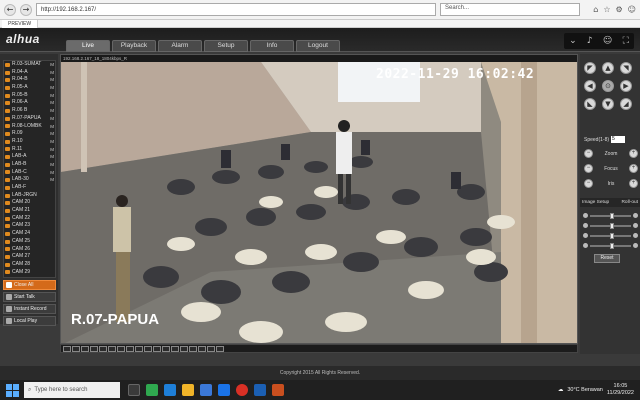 The height and width of the screenshot is (400, 640). I want to click on gear-icon: ⚙, so click(618, 9).